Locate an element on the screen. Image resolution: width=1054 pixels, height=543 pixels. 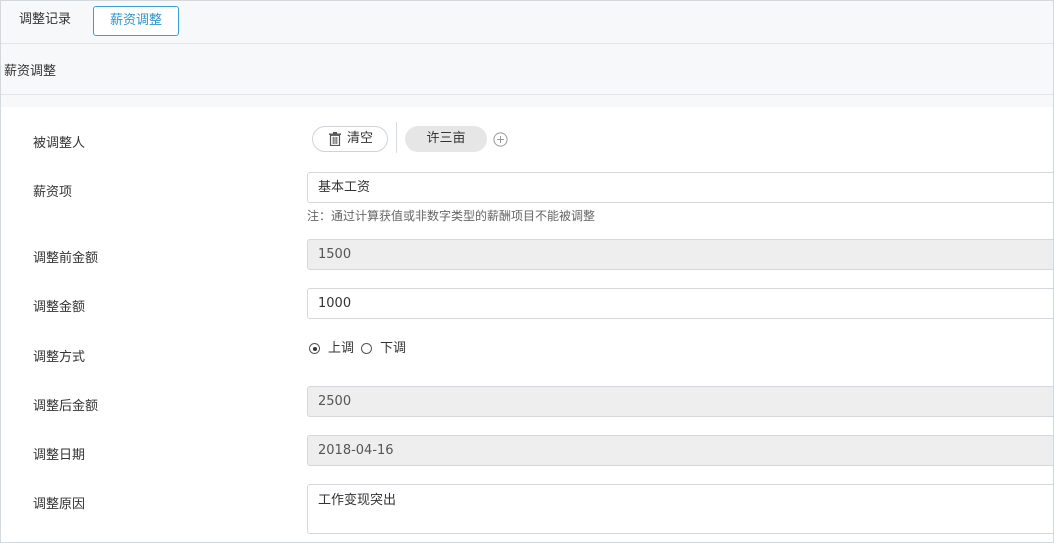
salary-item-hint: 注：通过计算获值或非数字类型的薪酬项目不能被调整 is located at coordinates (451, 216).